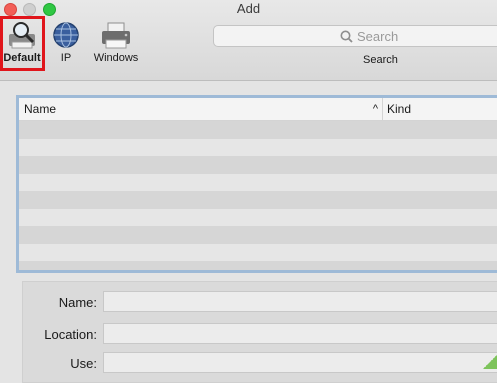 Image resolution: width=497 pixels, height=383 pixels. What do you see at coordinates (66, 35) in the screenshot?
I see `globe-icon` at bounding box center [66, 35].